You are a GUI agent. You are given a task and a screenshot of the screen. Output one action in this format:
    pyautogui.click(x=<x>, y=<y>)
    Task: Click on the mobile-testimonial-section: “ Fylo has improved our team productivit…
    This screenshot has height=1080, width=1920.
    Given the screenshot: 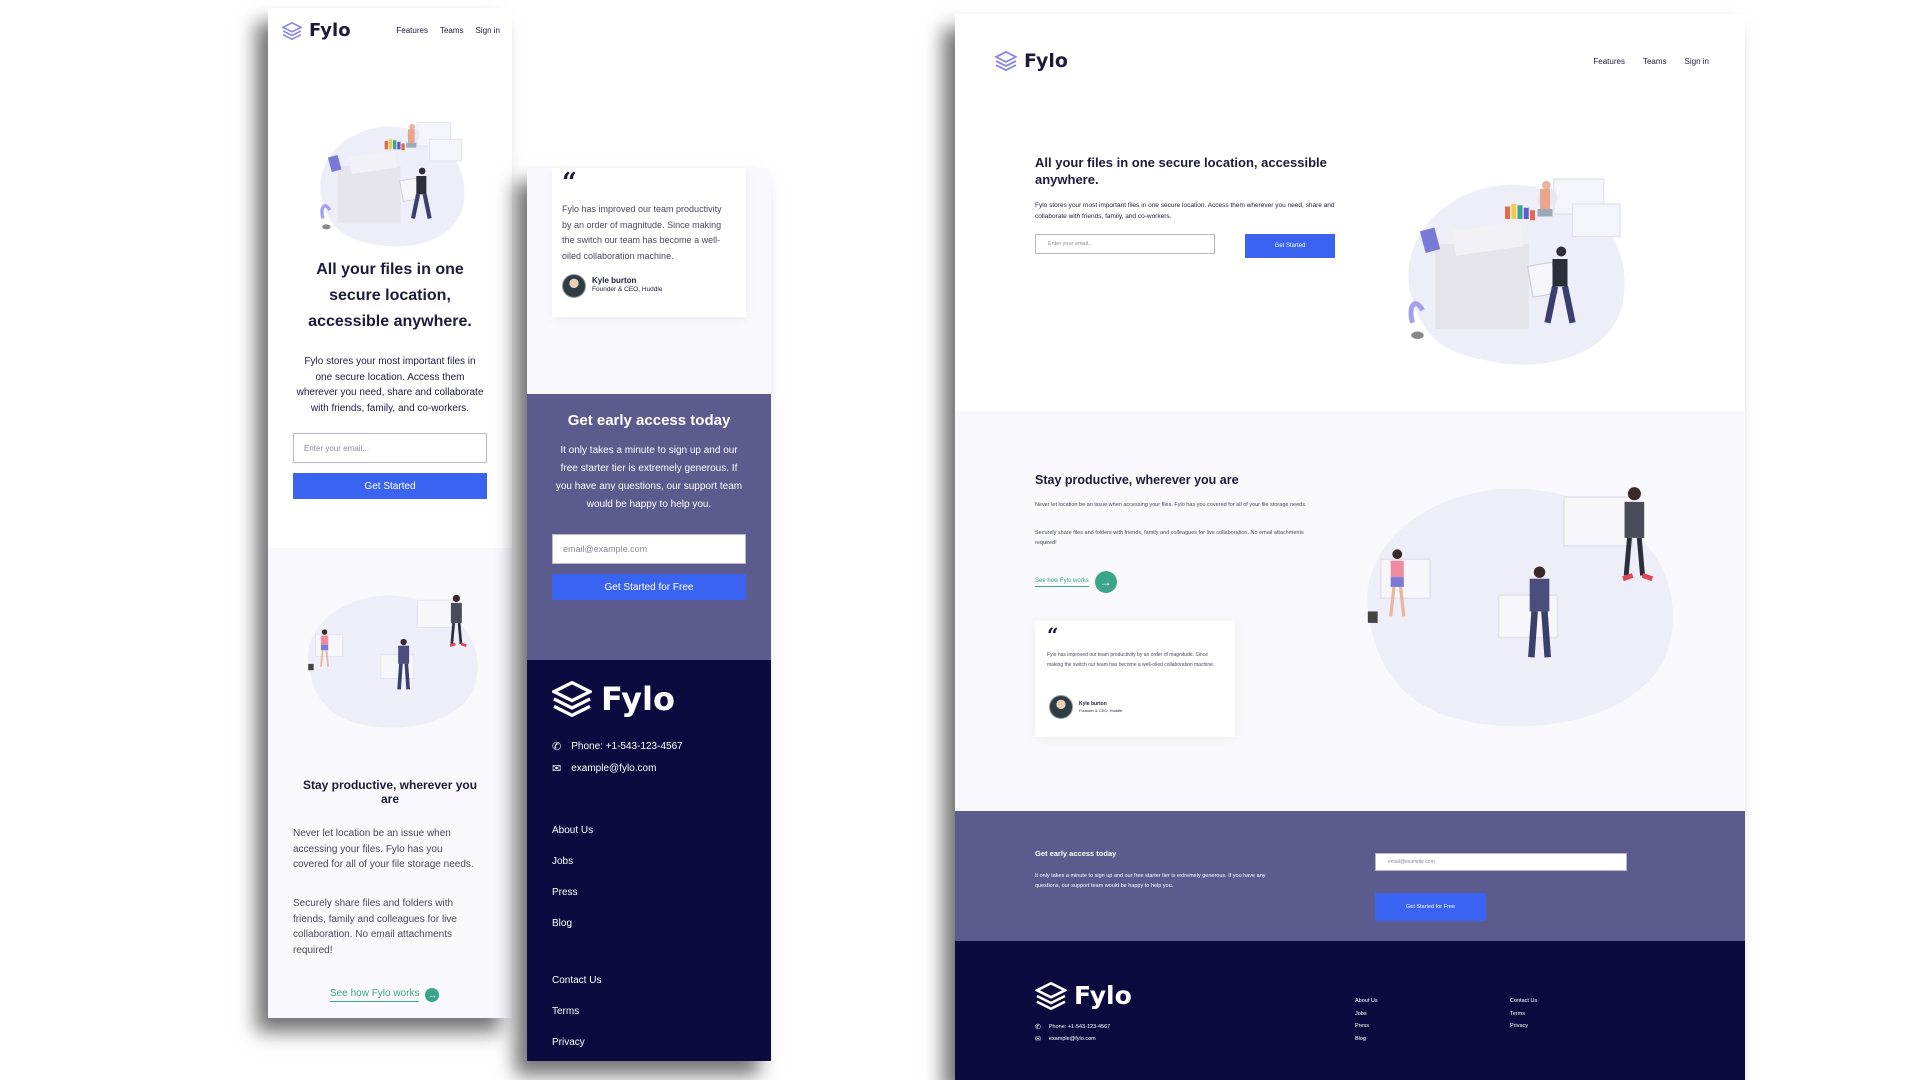 What is the action you would take?
    pyautogui.click(x=649, y=281)
    